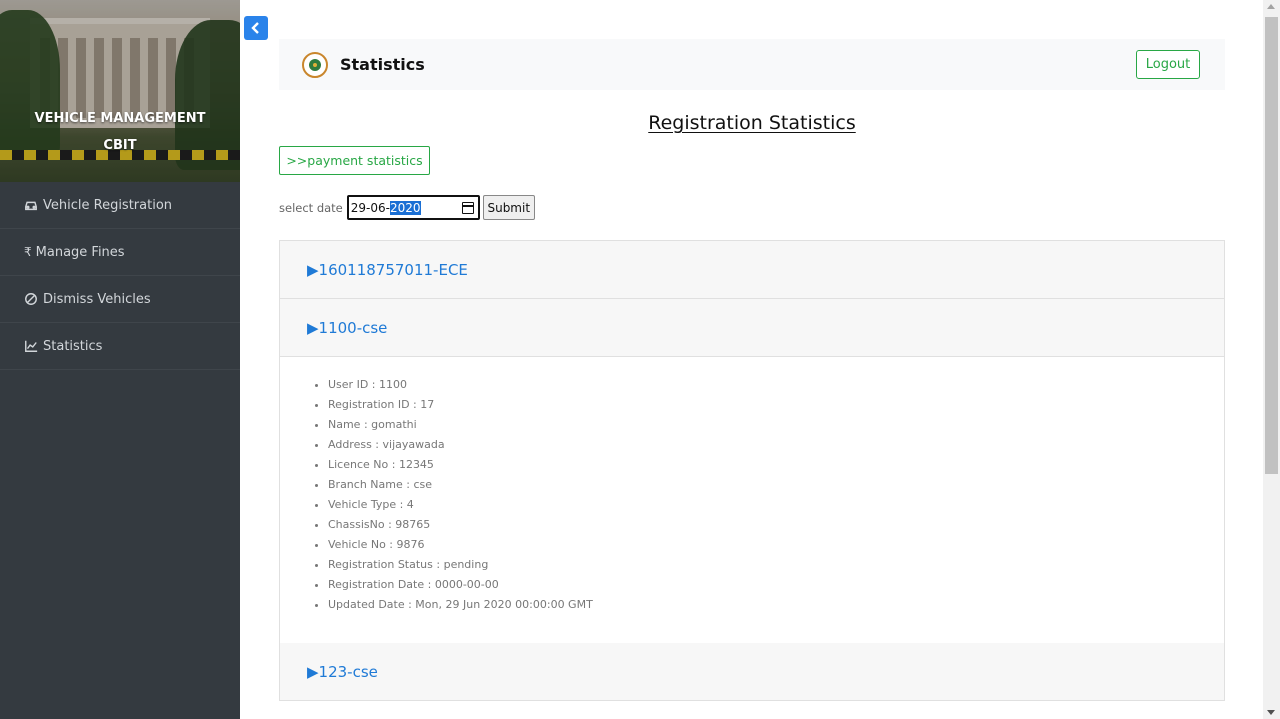 The image size is (1280, 719). Describe the element at coordinates (752, 672) in the screenshot. I see `record-header: ▶123-cse` at that location.